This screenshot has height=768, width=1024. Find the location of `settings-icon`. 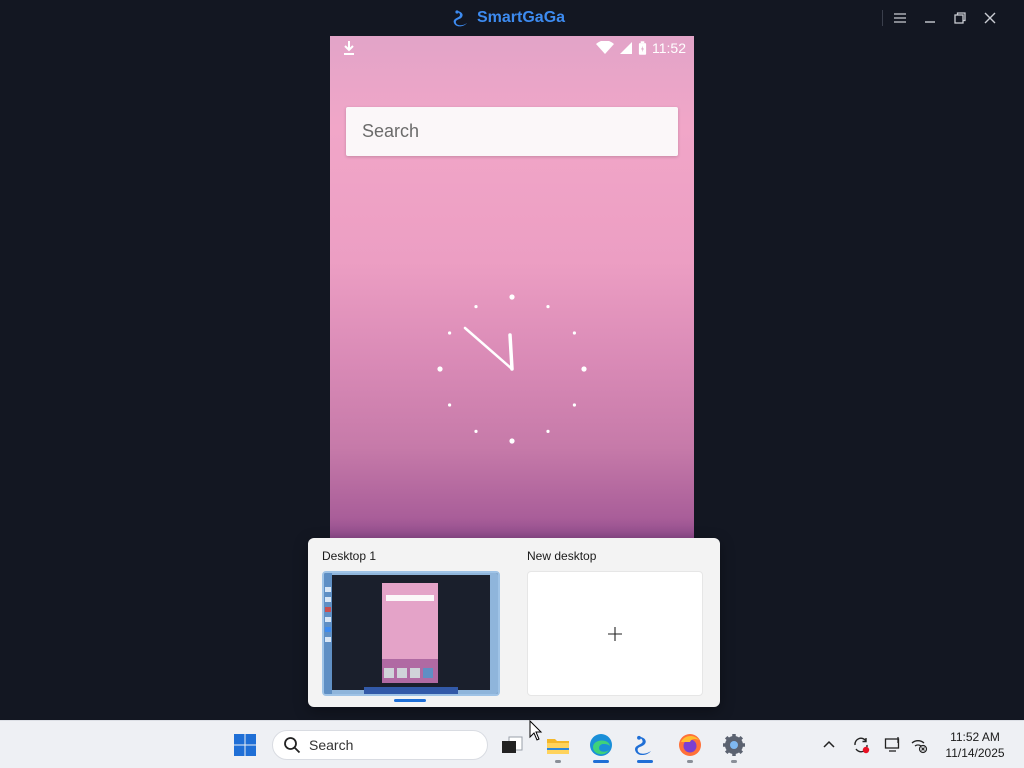

settings-icon is located at coordinates (734, 745).